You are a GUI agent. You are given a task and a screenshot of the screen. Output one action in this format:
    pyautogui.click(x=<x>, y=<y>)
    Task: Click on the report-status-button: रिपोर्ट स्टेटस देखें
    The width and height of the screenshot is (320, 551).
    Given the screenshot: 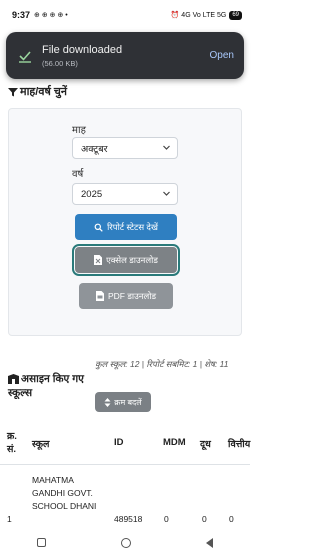 What is the action you would take?
    pyautogui.click(x=126, y=227)
    